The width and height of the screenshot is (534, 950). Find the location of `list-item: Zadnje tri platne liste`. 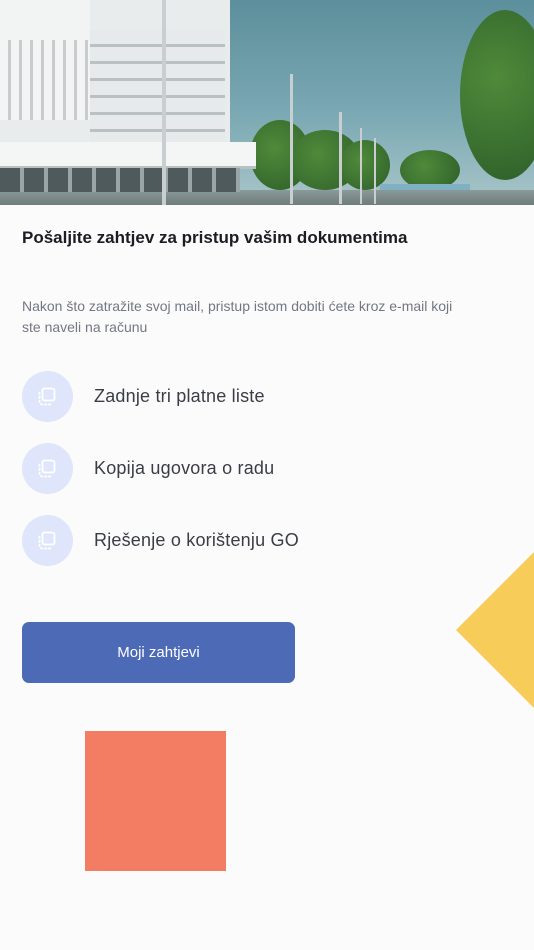

list-item: Zadnje tri platne liste is located at coordinates (232, 396).